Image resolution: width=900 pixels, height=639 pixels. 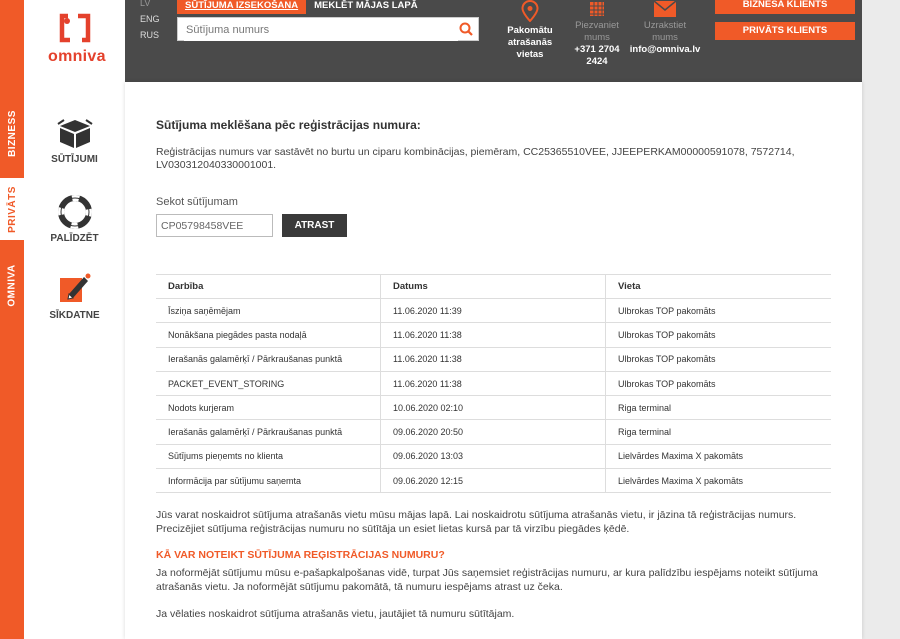 I want to click on cookie-edit-icon, so click(x=74, y=287).